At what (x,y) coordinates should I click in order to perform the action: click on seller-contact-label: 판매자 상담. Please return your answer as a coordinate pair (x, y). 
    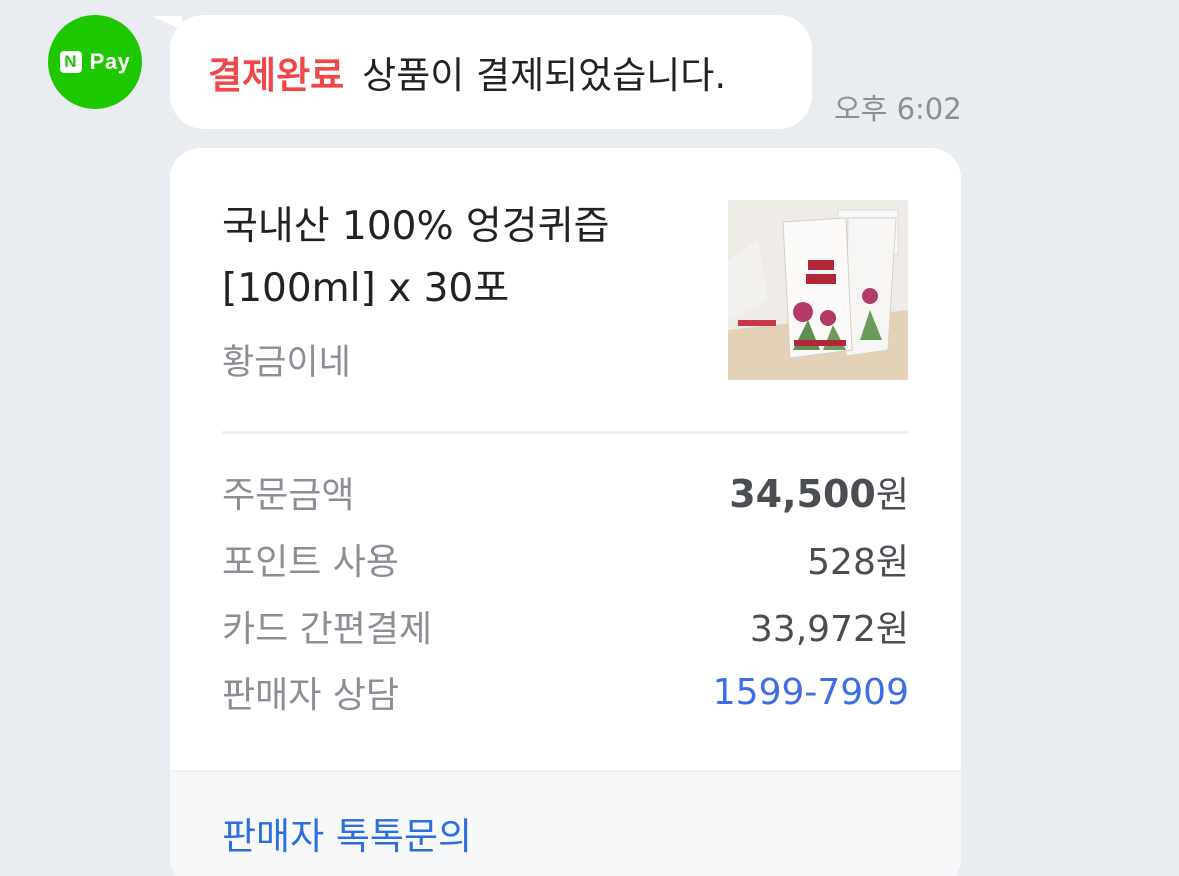
    Looking at the image, I should click on (311, 695).